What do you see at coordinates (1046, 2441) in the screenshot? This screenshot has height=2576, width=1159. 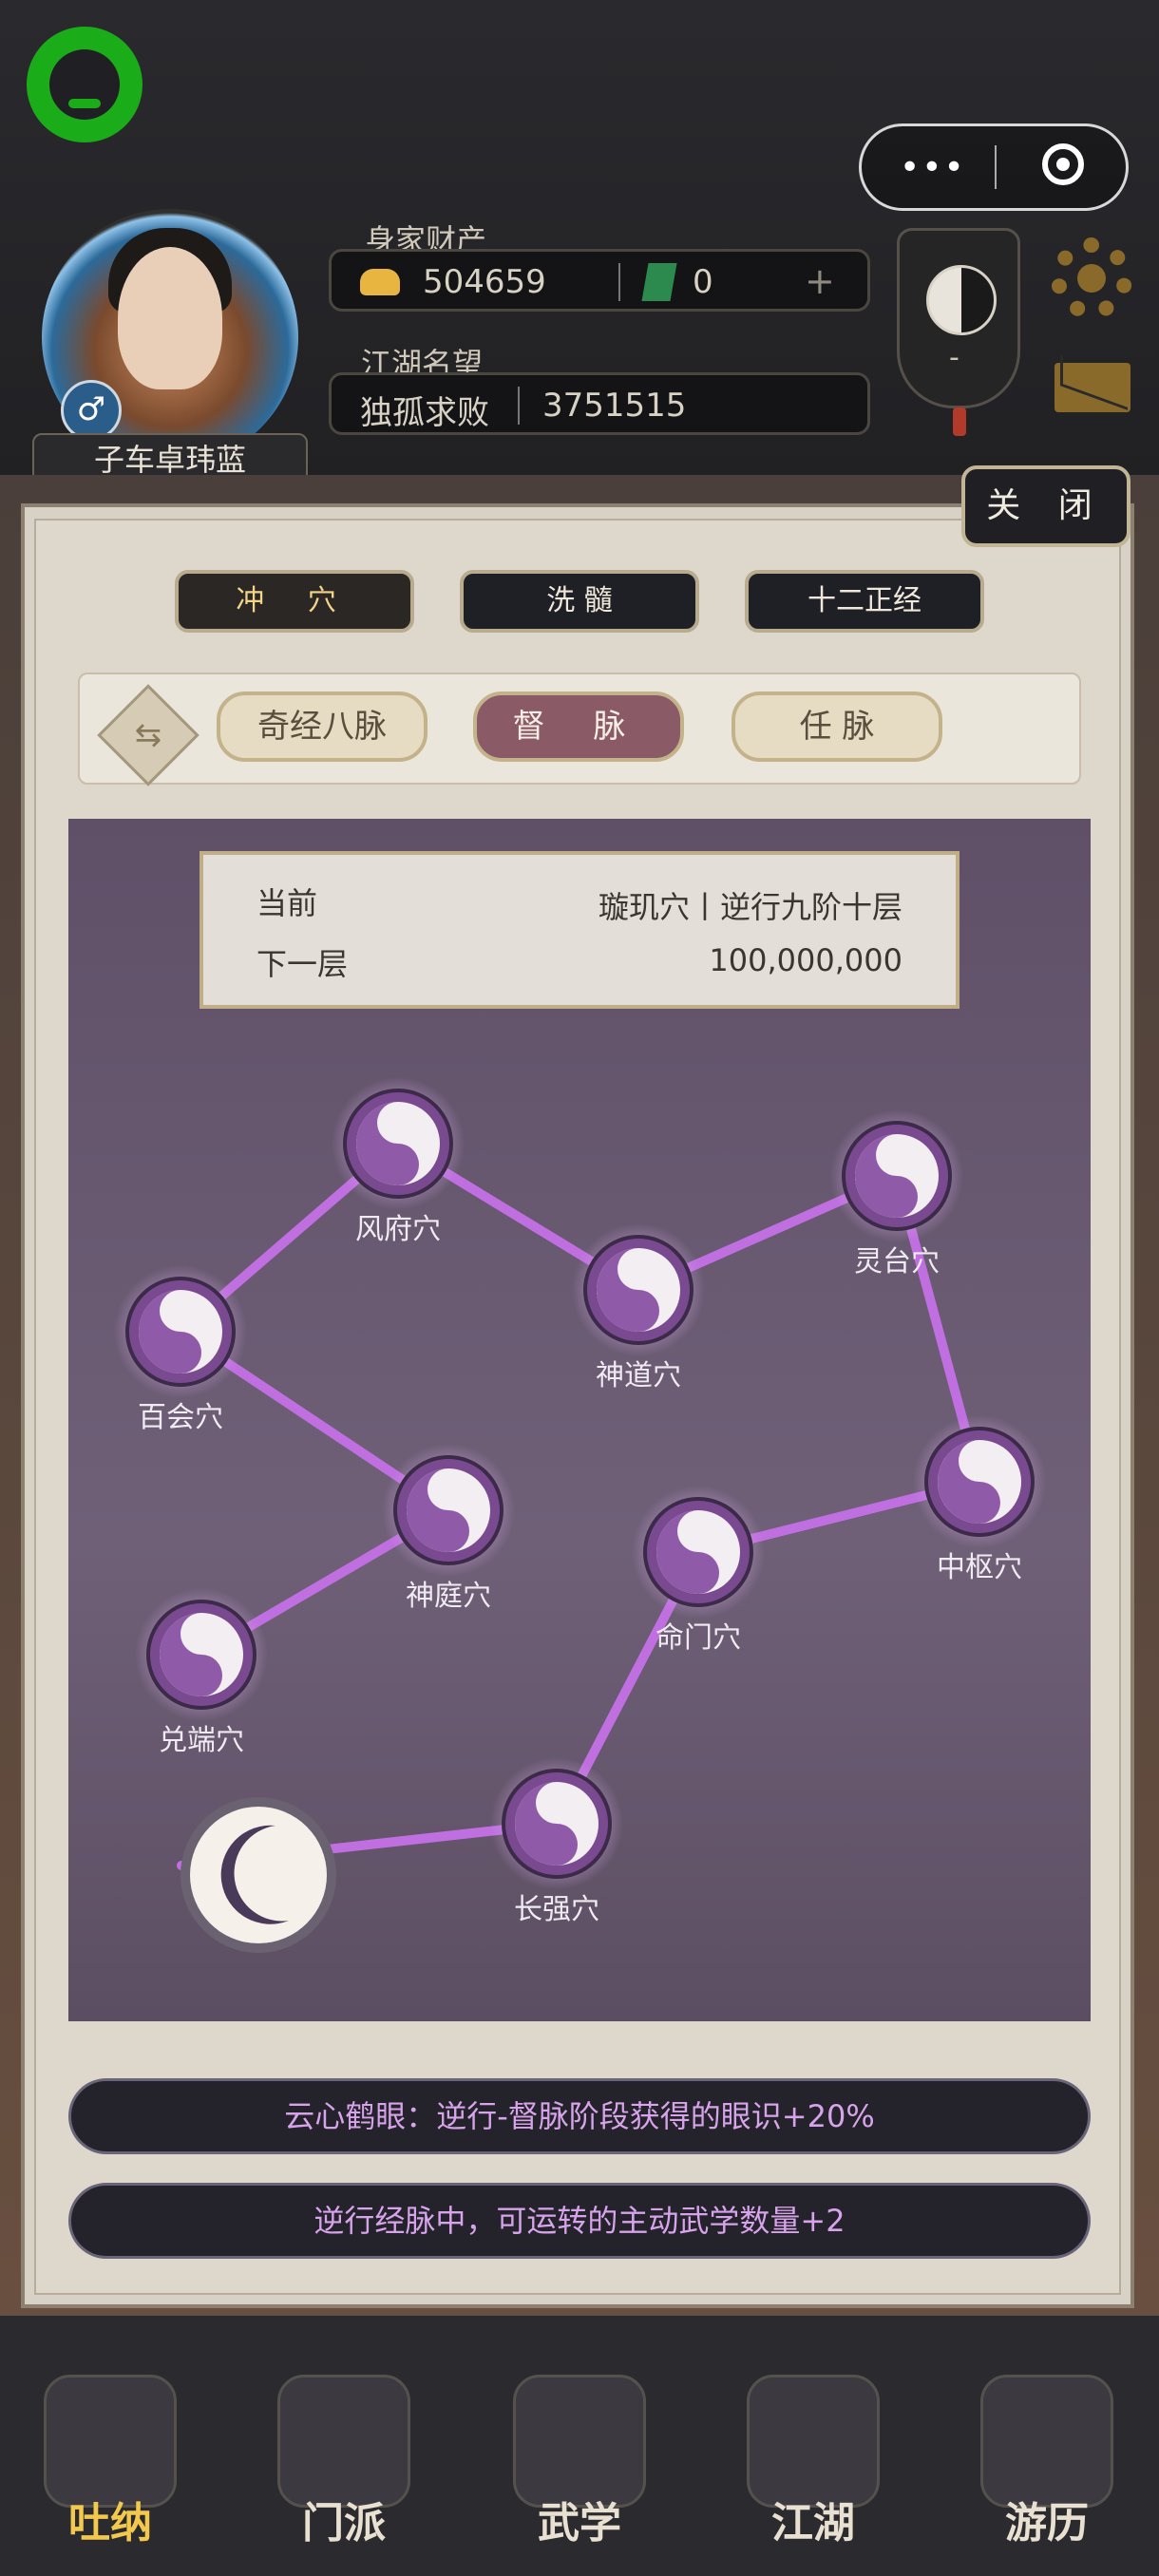 I see `nav-travel-icon` at bounding box center [1046, 2441].